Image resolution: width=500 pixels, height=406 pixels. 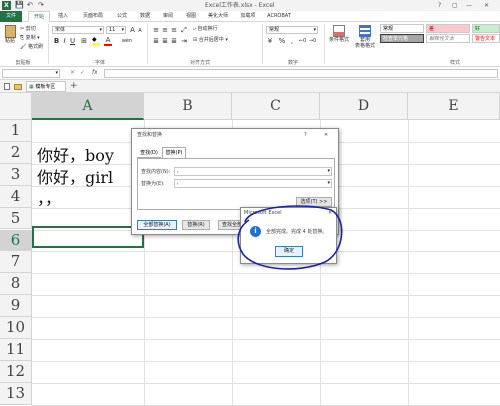 What do you see at coordinates (168, 16) in the screenshot?
I see `tab-review: 审阅` at bounding box center [168, 16].